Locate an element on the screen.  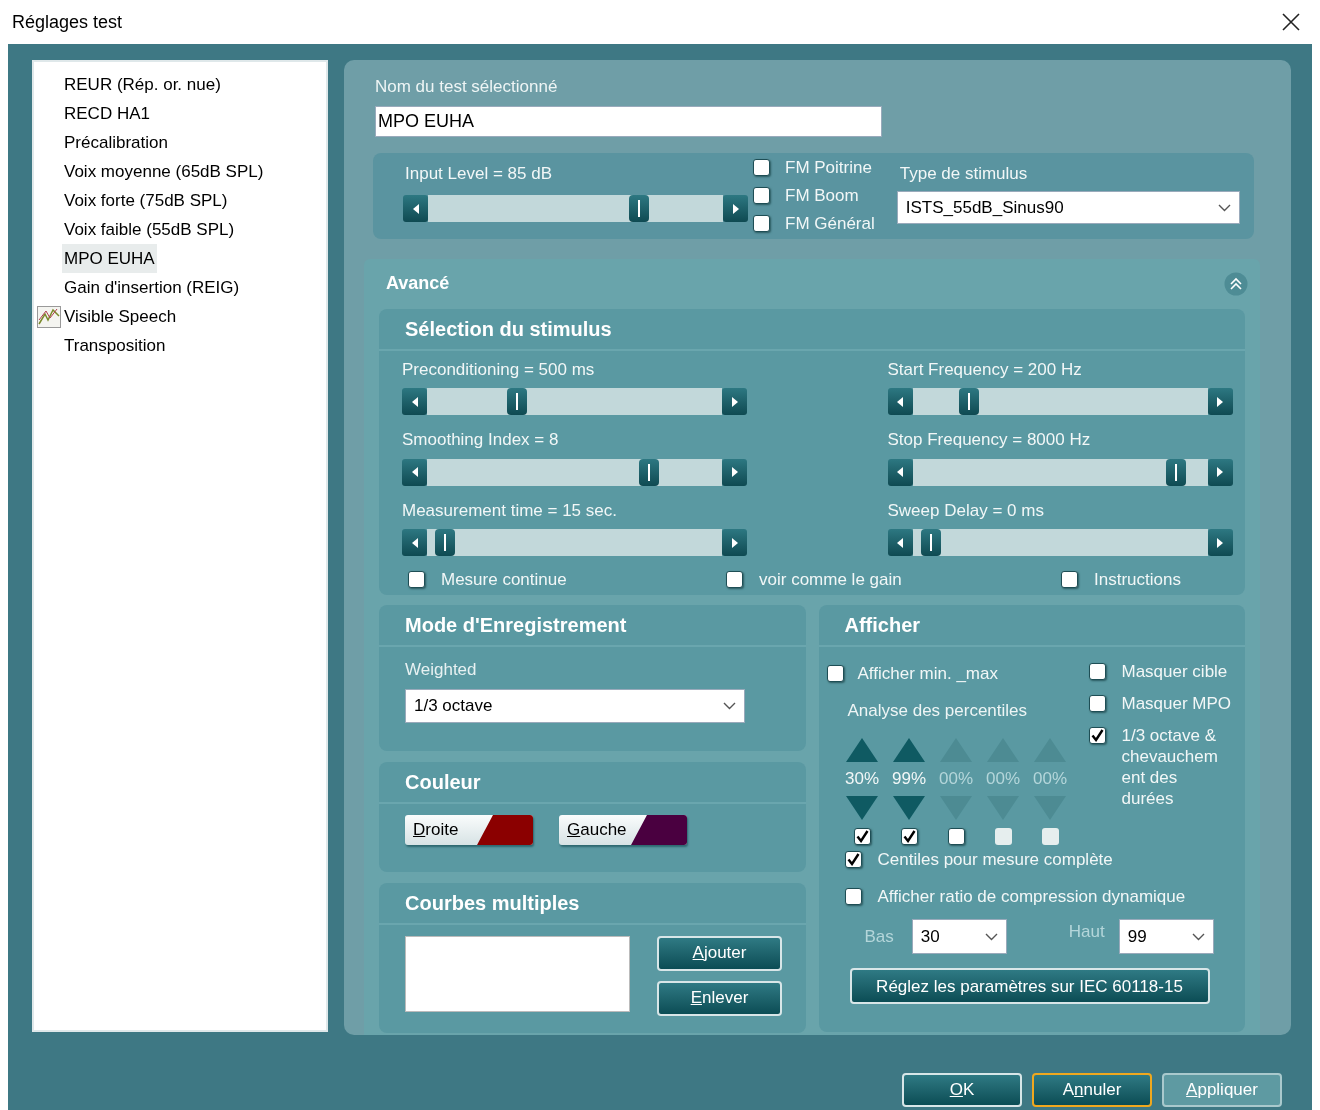
slider-label: Stop Frequency = 8000 Hz is located at coordinates (989, 440).